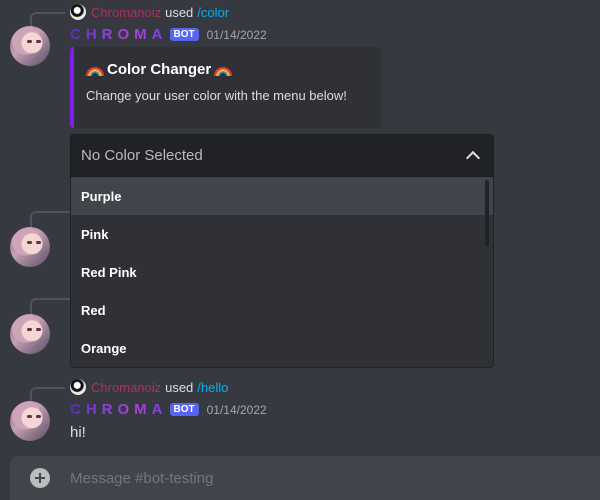 This screenshot has width=600, height=500. I want to click on menu-scrollbar, so click(487, 213).